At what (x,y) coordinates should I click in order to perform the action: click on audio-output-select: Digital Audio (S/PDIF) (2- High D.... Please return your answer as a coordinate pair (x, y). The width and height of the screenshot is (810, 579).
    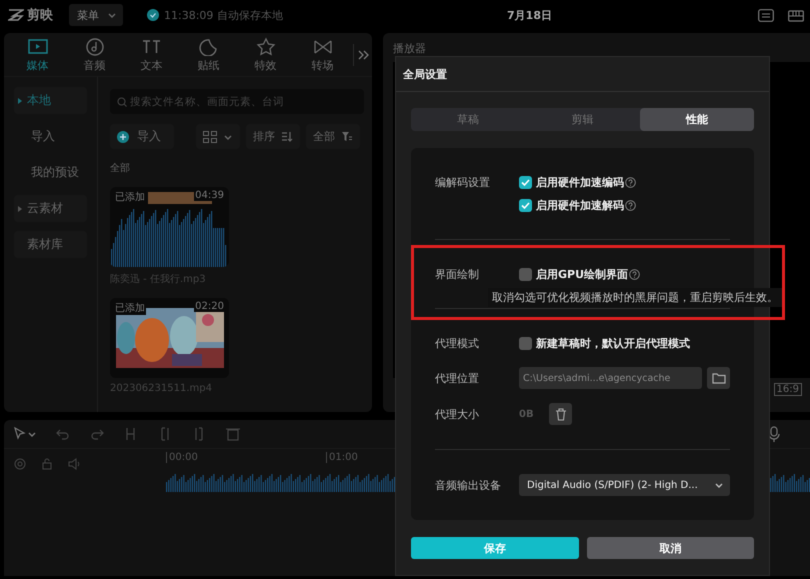
    Looking at the image, I should click on (624, 485).